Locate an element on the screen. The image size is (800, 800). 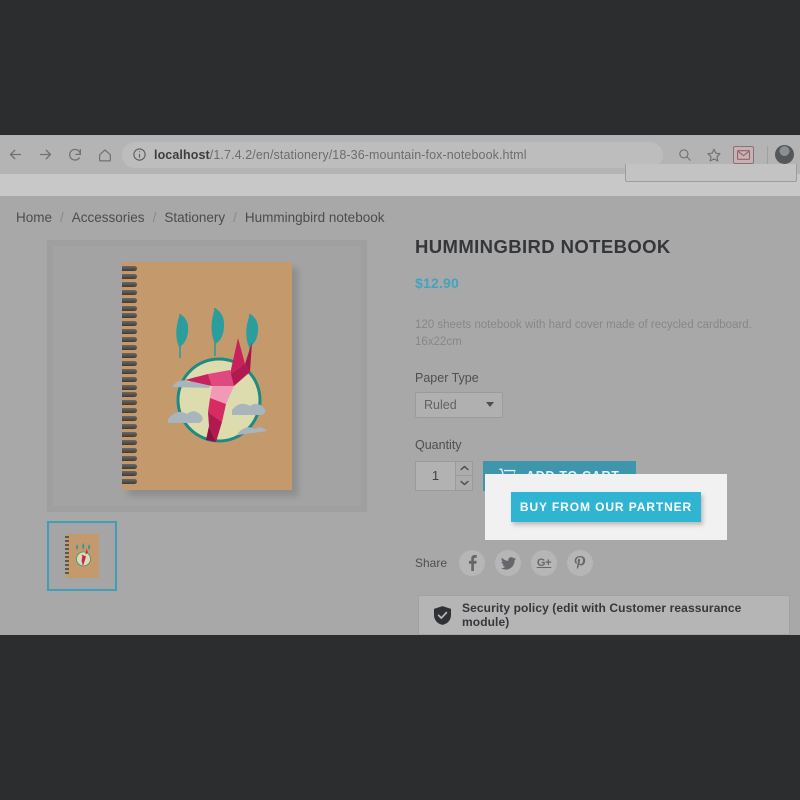
thumbnail-artwork is located at coordinates (83, 555).